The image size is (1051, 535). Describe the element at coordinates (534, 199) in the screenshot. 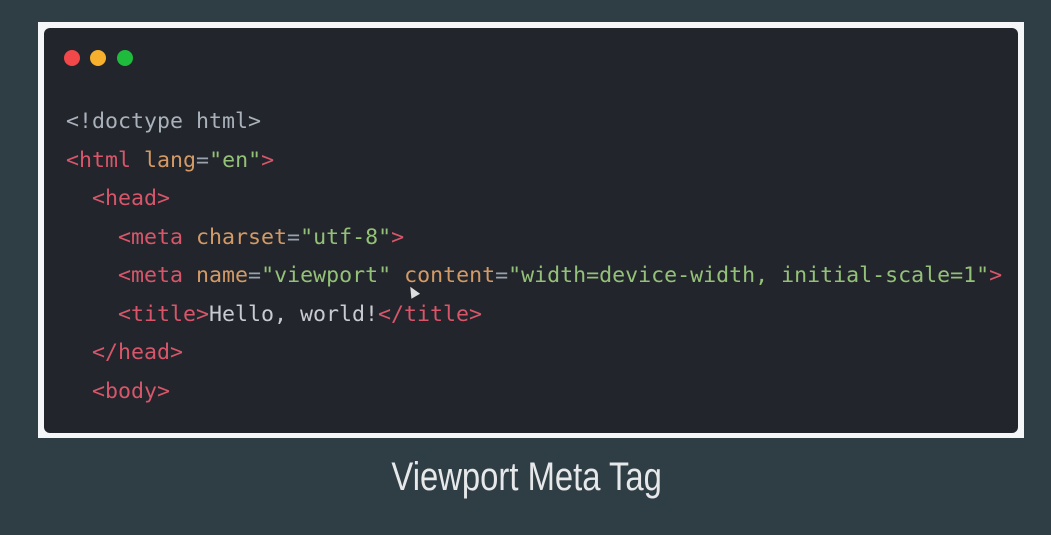

I see `code-line: <head>` at that location.